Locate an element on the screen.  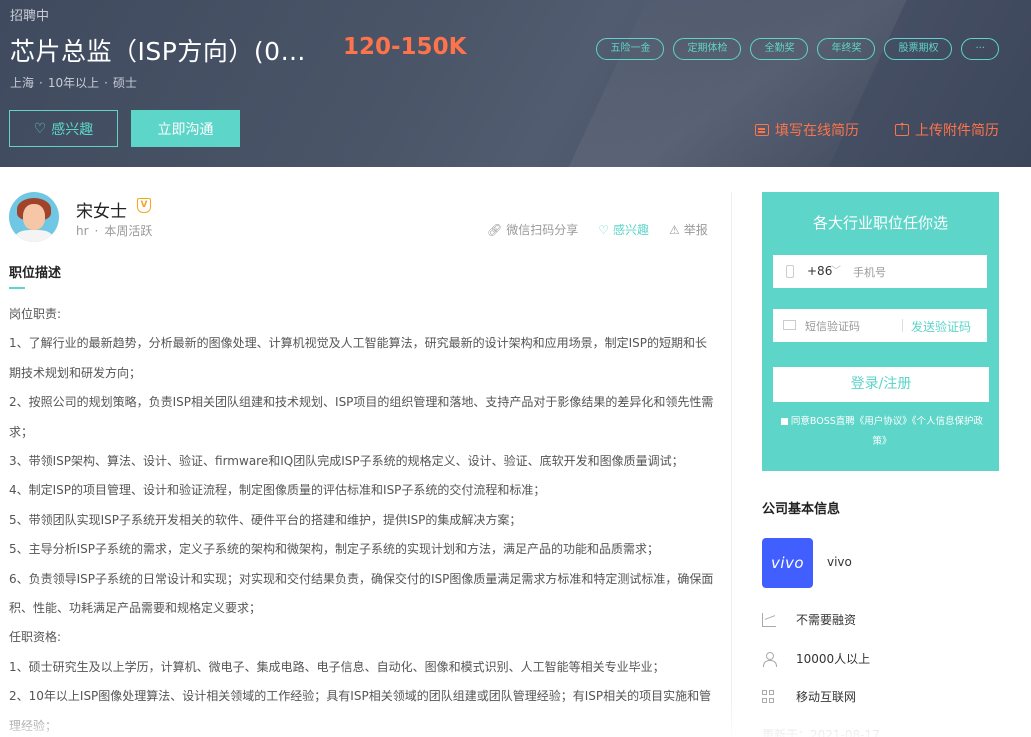
title-underline is located at coordinates (17, 288).